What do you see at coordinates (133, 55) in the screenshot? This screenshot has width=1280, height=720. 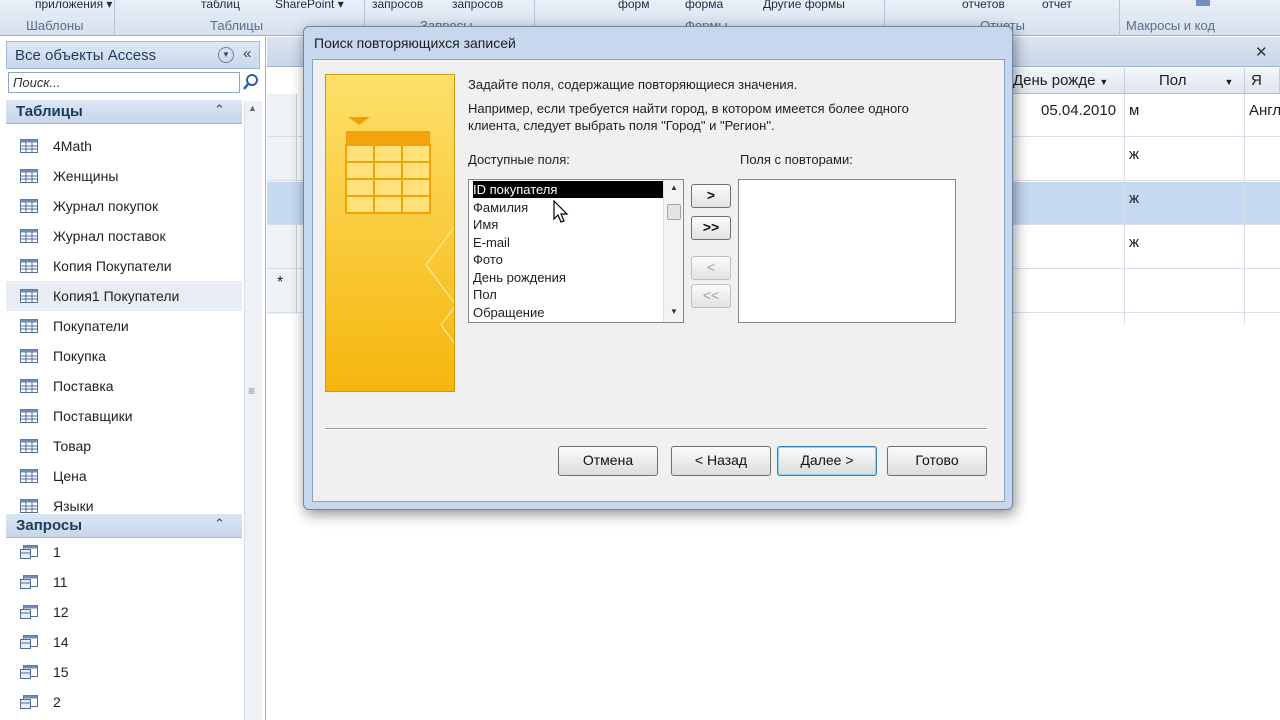 I see `nav-header: Все объекты Access ▼ «` at bounding box center [133, 55].